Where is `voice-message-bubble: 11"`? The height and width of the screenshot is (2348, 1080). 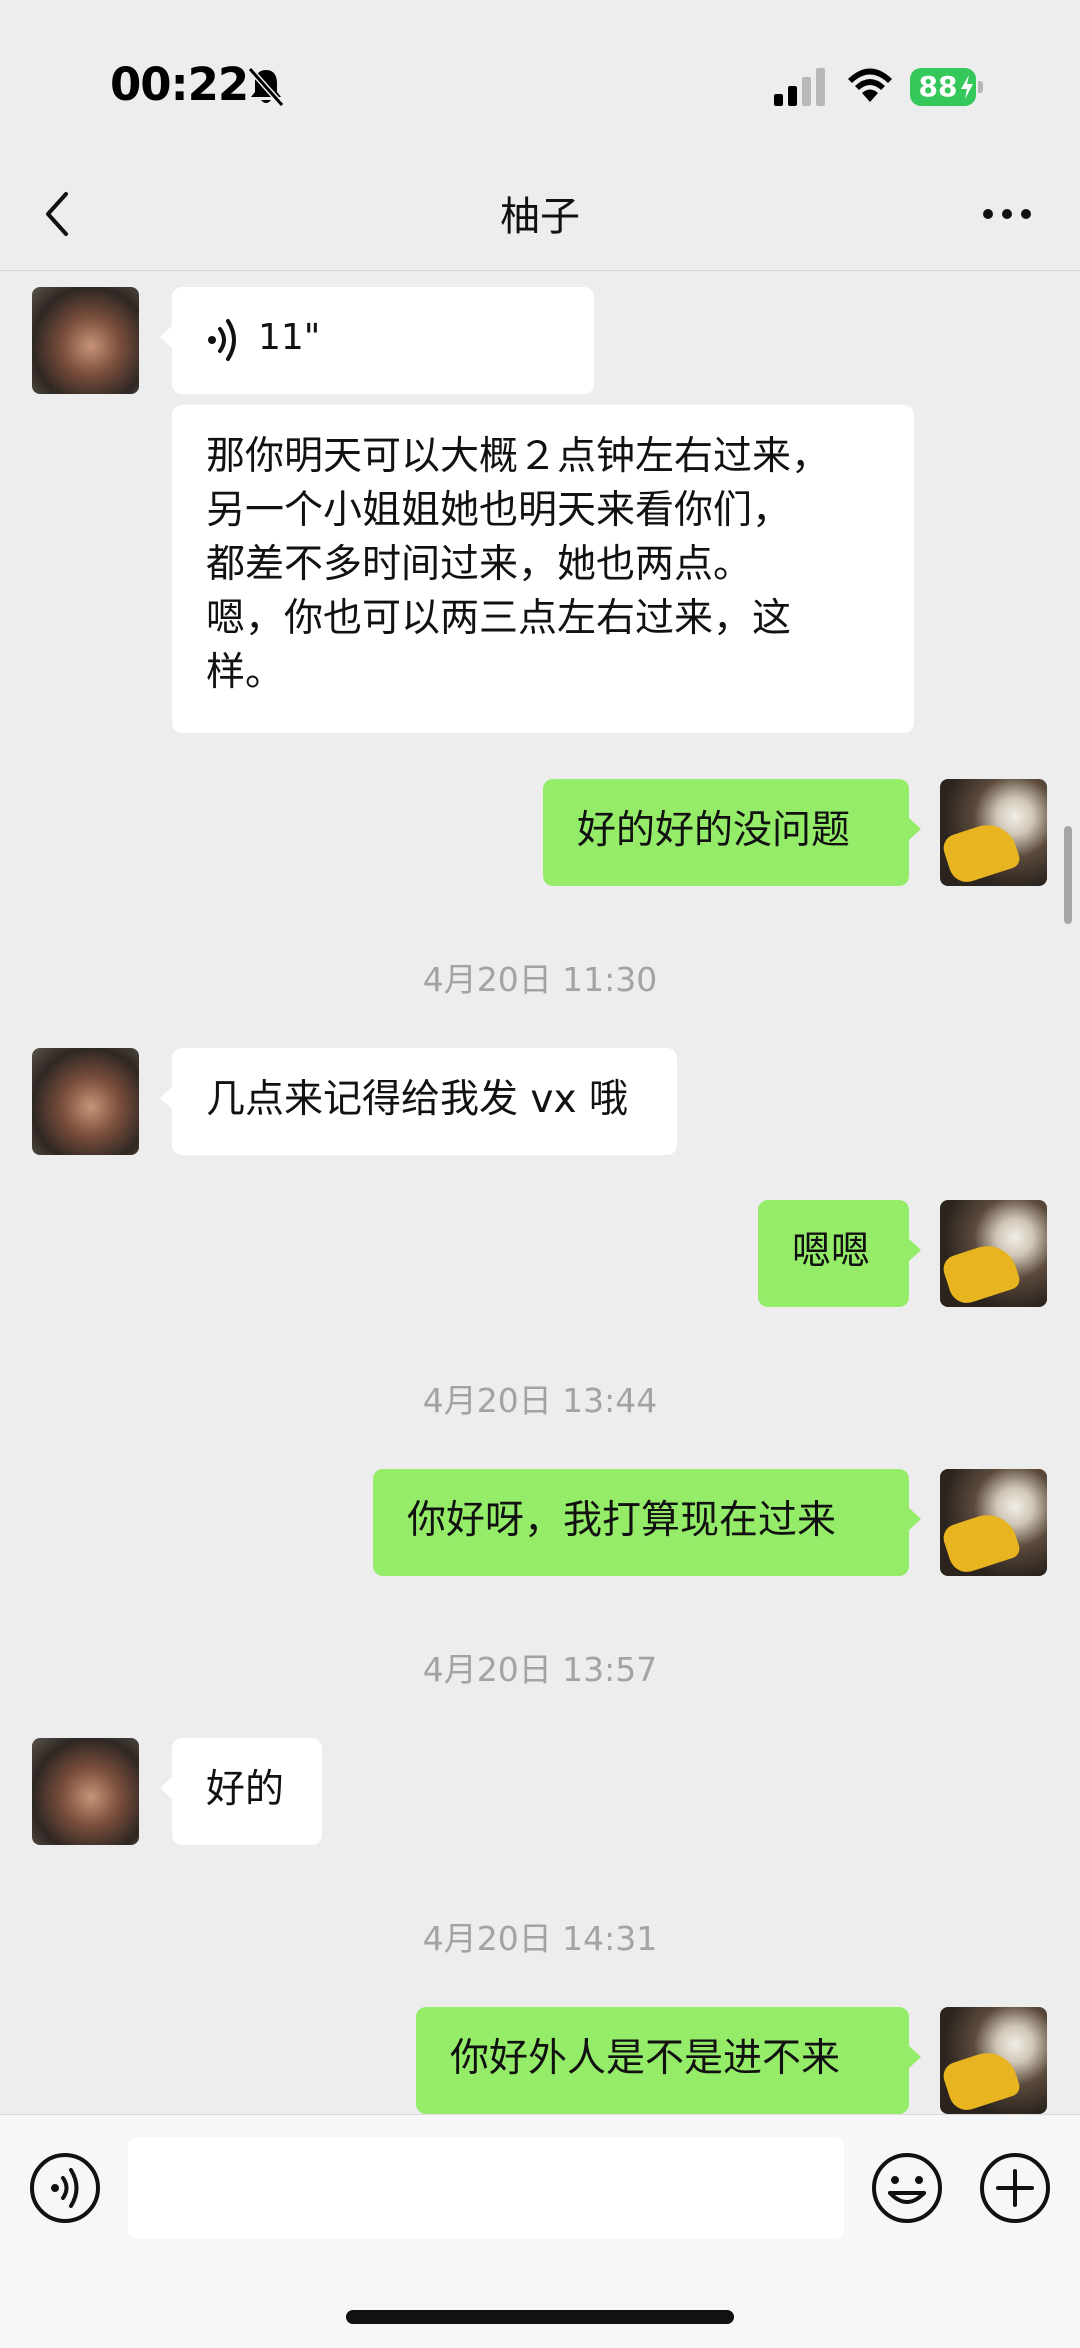 voice-message-bubble: 11" is located at coordinates (377, 340).